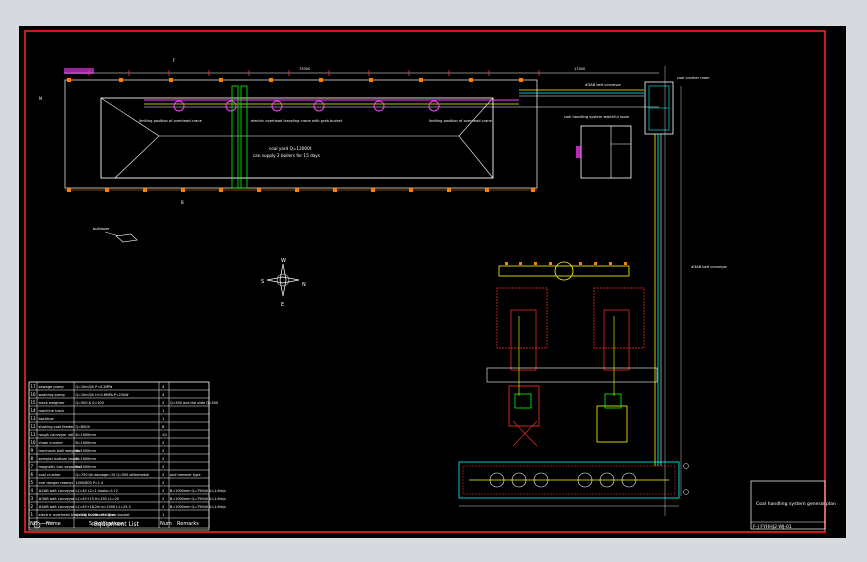 This screenshot has height=562, width=867. What do you see at coordinates (32, 482) in the screenshot?
I see `equipment-row-no: 5` at bounding box center [32, 482].